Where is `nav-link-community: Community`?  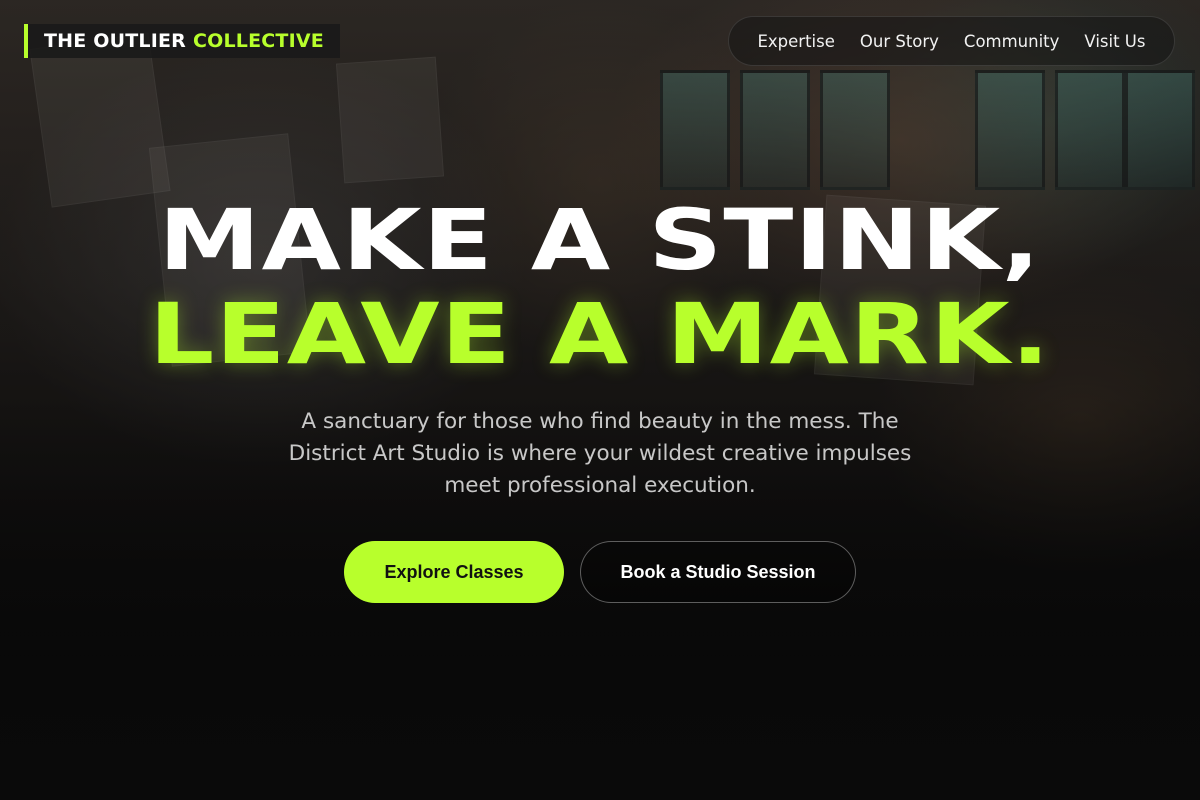 nav-link-community: Community is located at coordinates (1012, 41).